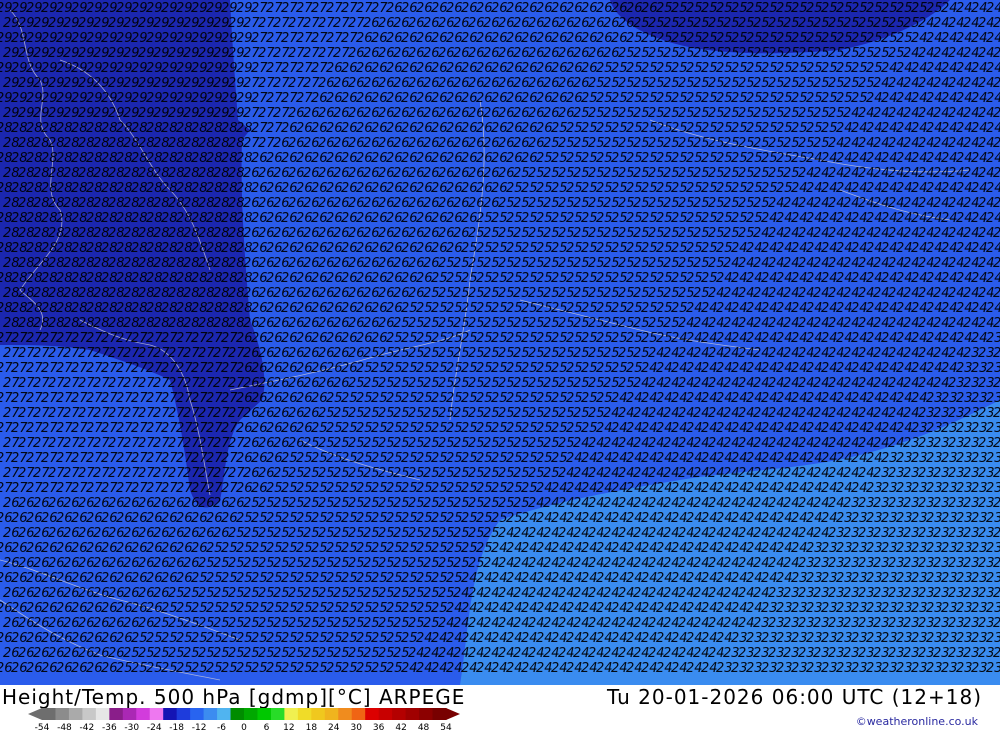 This screenshot has height=733, width=1000. I want to click on scale-label: -12, so click(199, 728).